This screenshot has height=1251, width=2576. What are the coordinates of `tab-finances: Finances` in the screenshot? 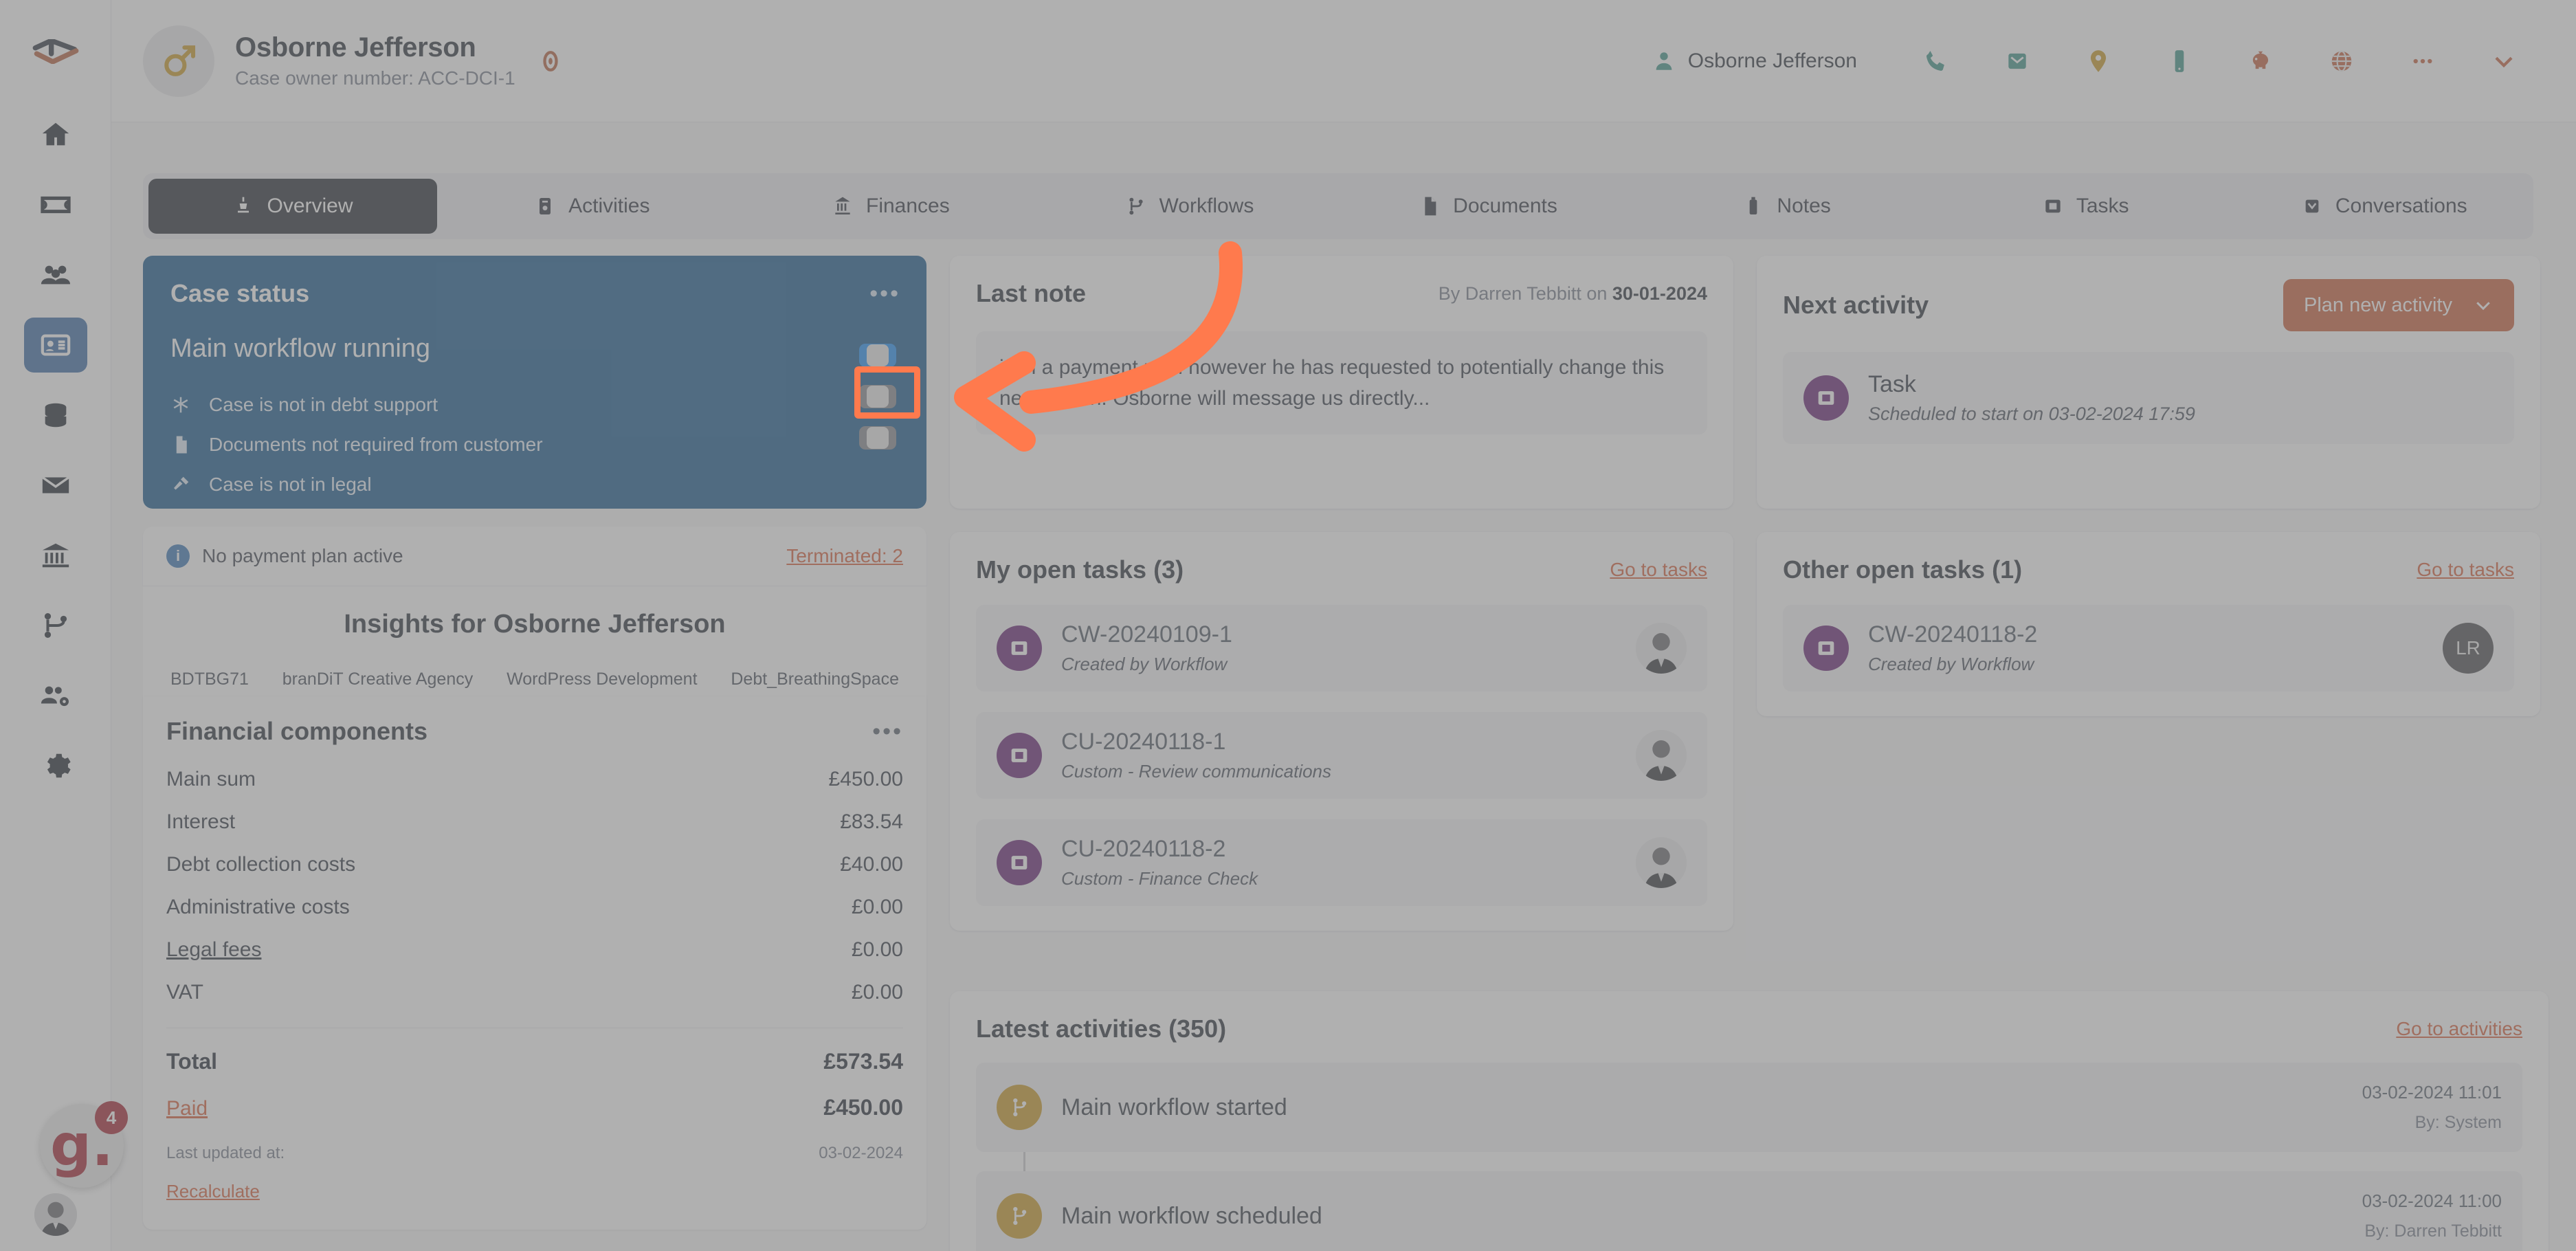 It's located at (891, 206).